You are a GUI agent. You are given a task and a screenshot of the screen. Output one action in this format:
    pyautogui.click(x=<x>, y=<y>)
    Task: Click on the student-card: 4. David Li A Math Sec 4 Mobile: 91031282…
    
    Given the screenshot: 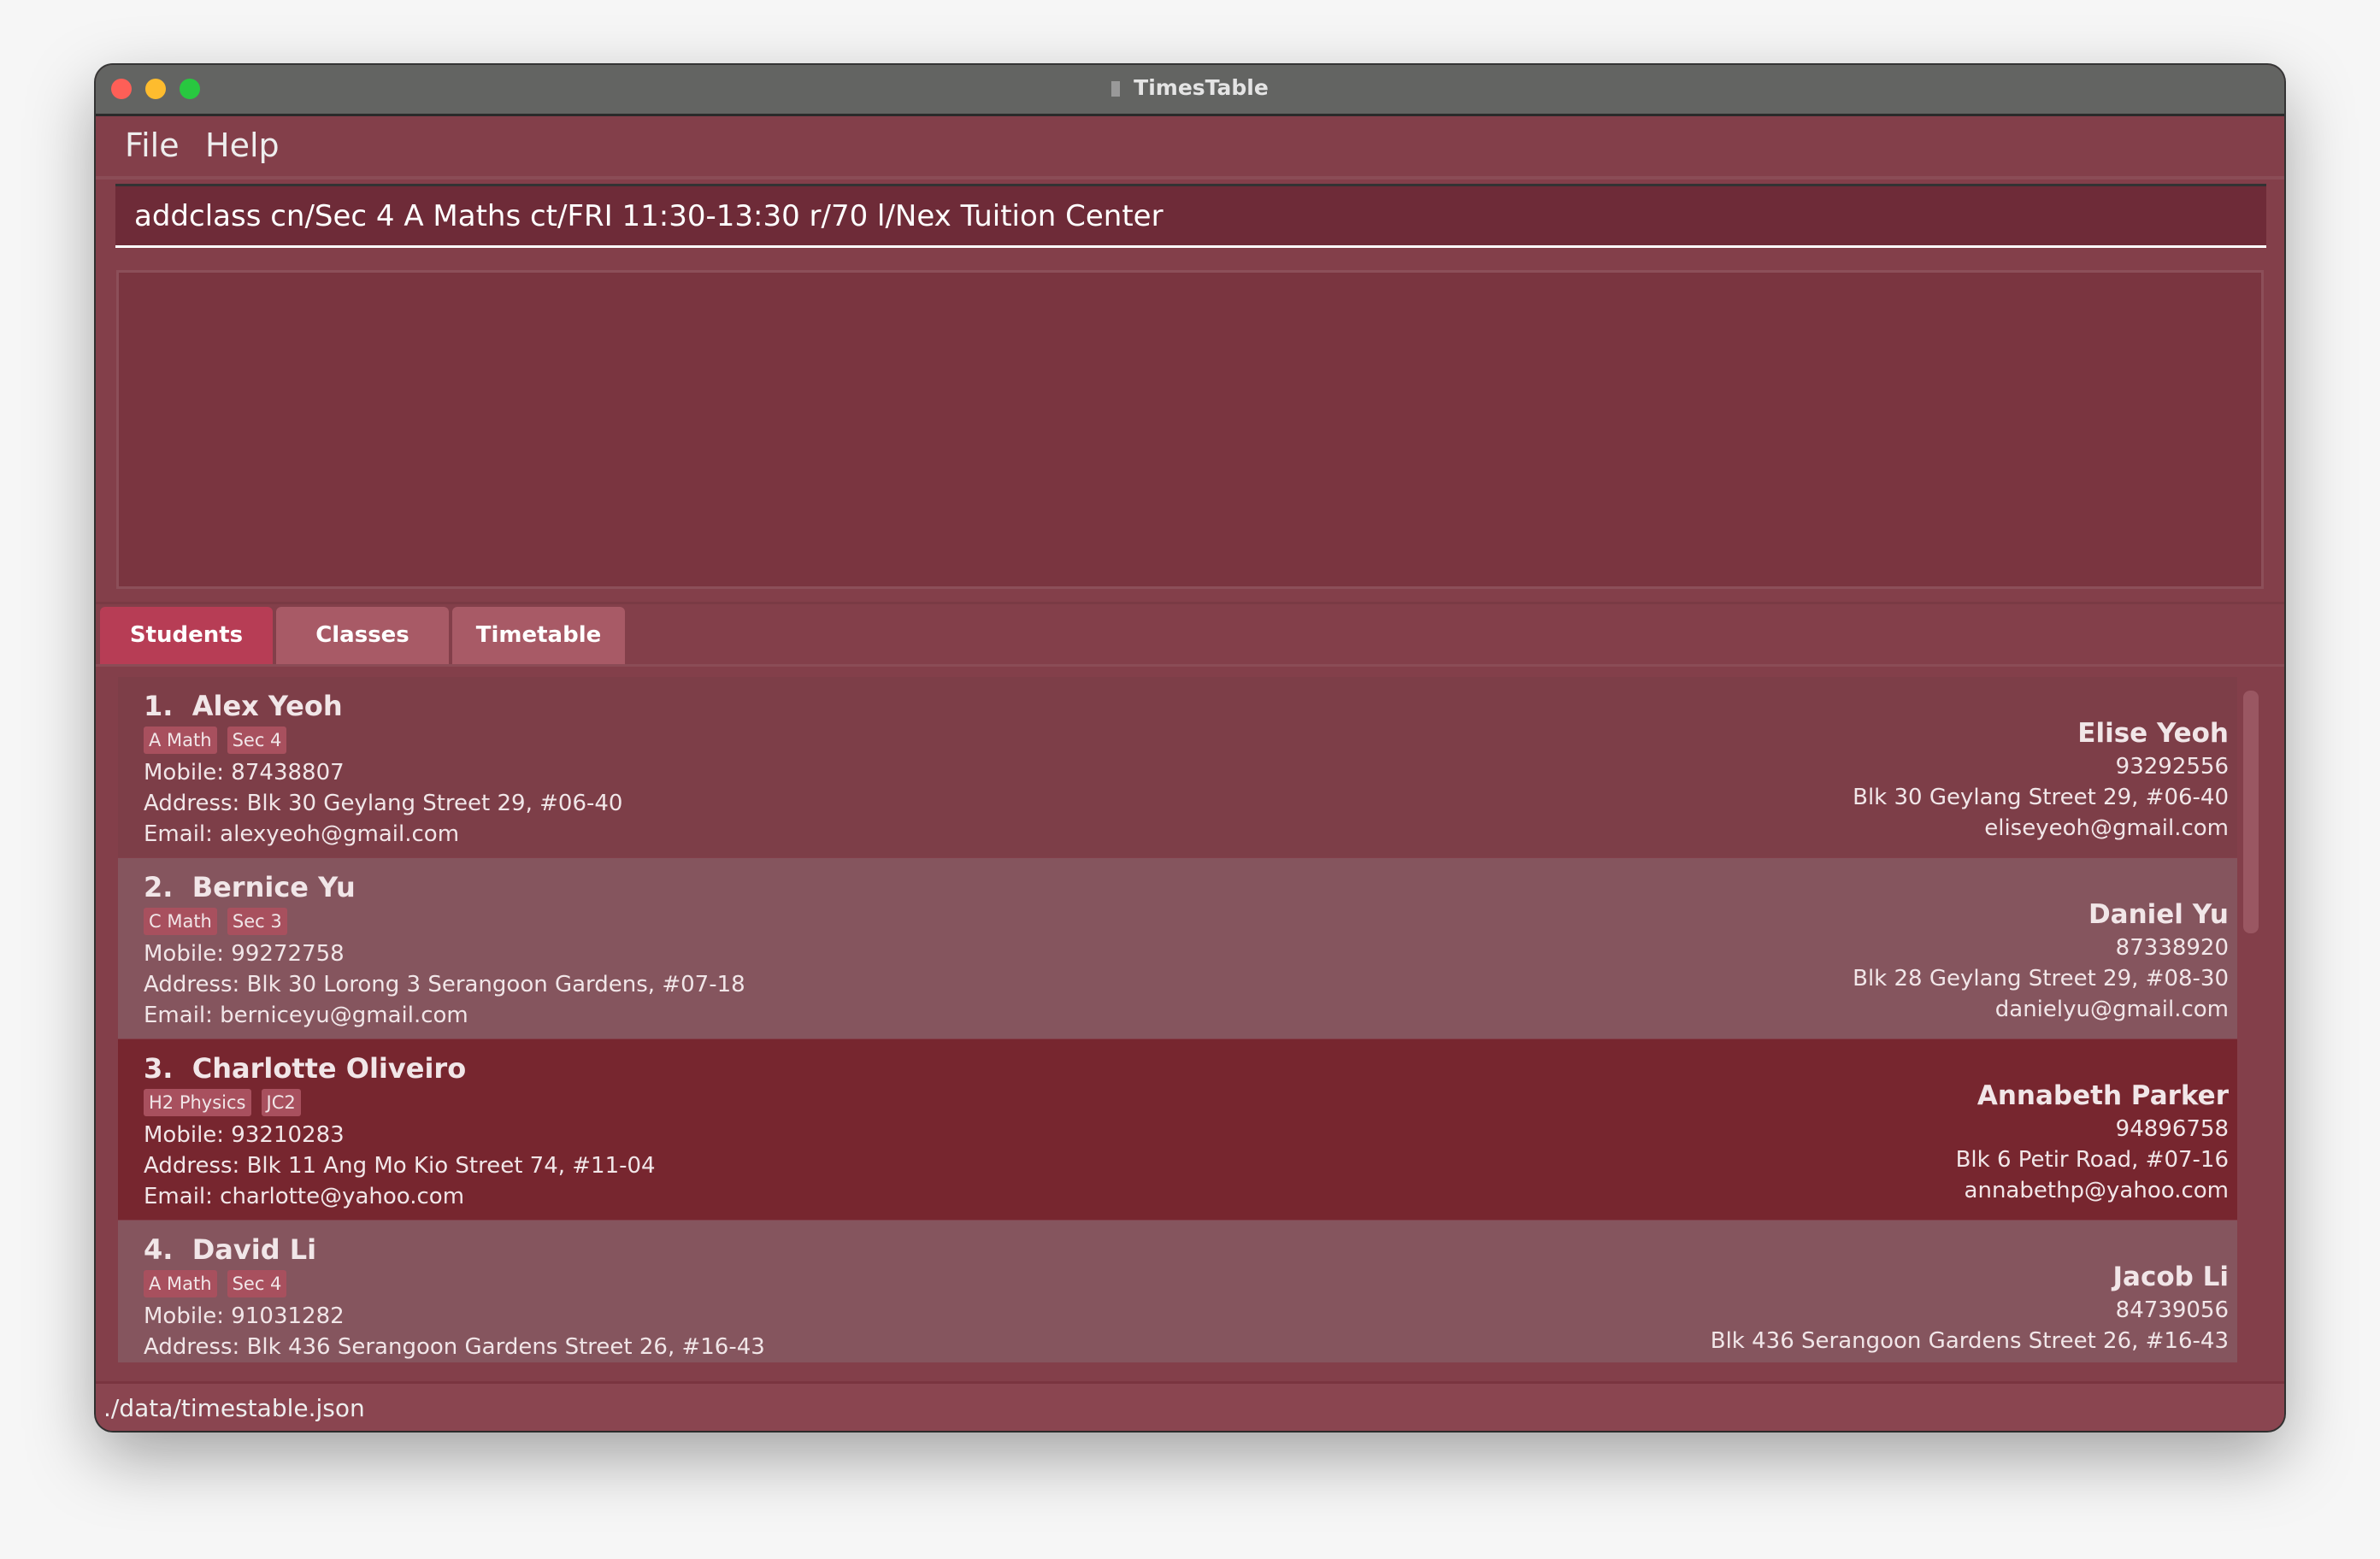 What is the action you would take?
    pyautogui.click(x=1177, y=1291)
    